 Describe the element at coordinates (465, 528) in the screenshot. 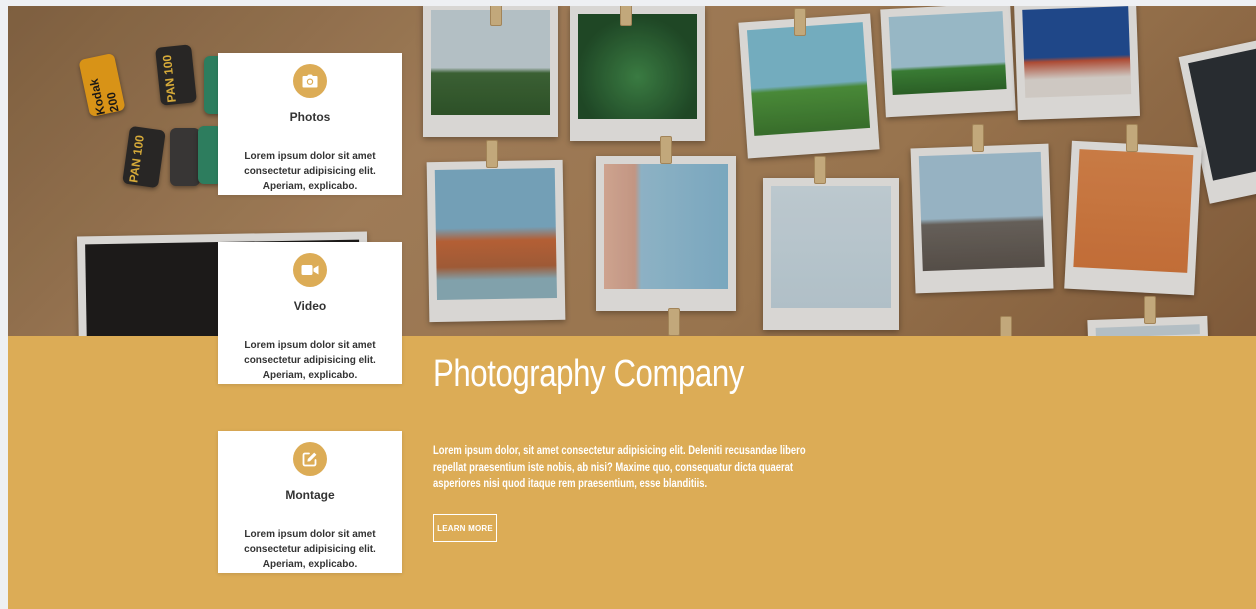

I see `learn-more-button: LEARN MORE` at that location.